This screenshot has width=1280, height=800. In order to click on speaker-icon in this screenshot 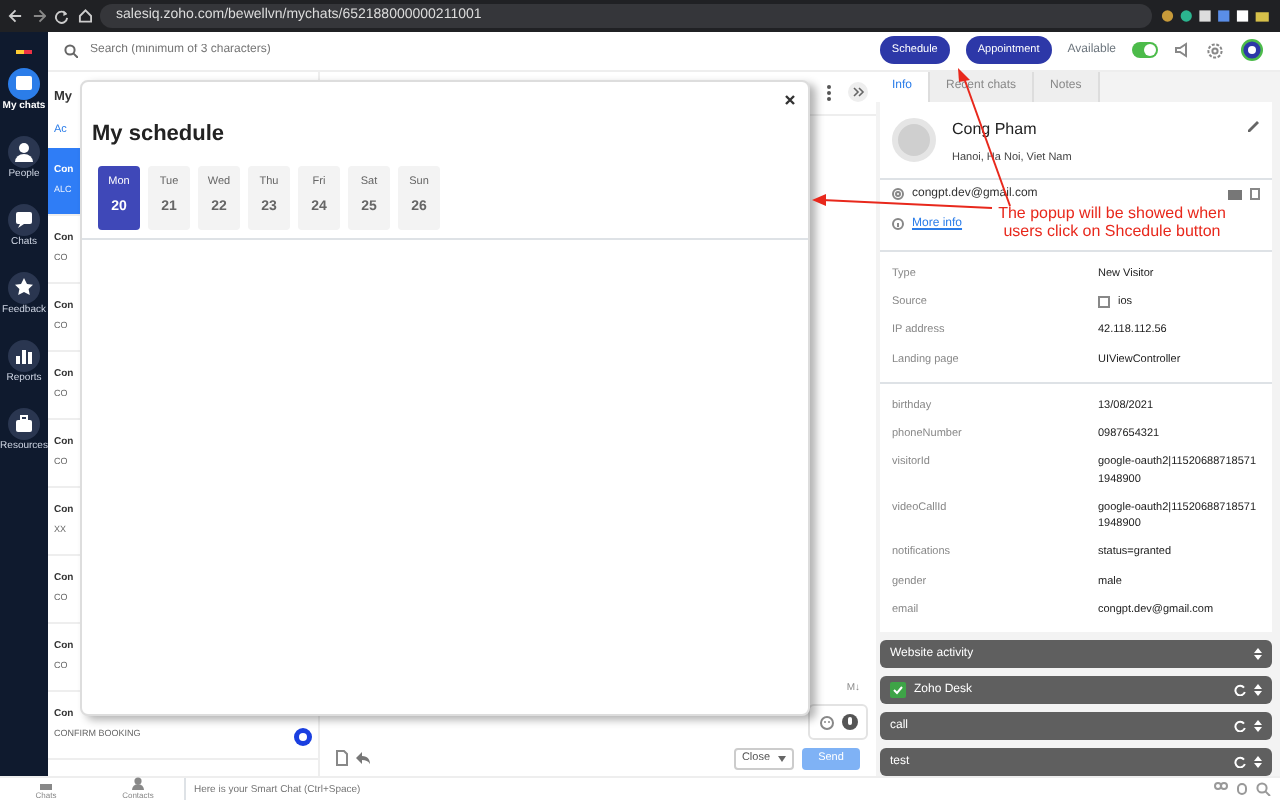, I will do `click(1182, 50)`.